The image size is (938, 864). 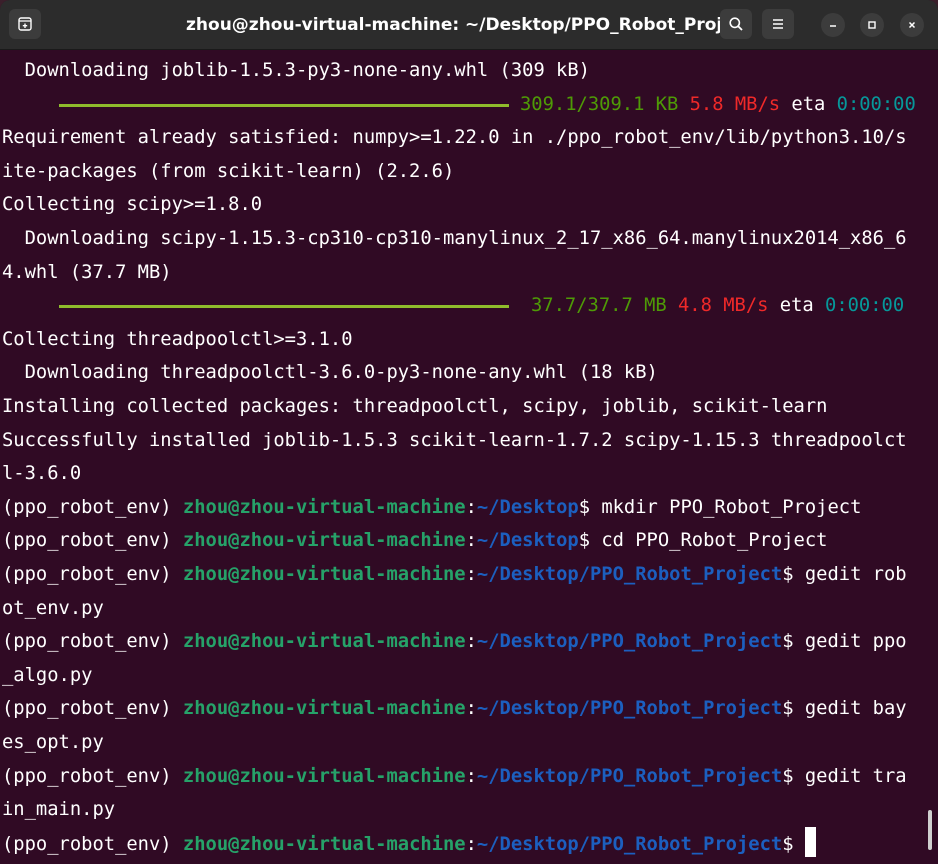 I want to click on output-line: l-3.6.0, so click(x=42, y=474).